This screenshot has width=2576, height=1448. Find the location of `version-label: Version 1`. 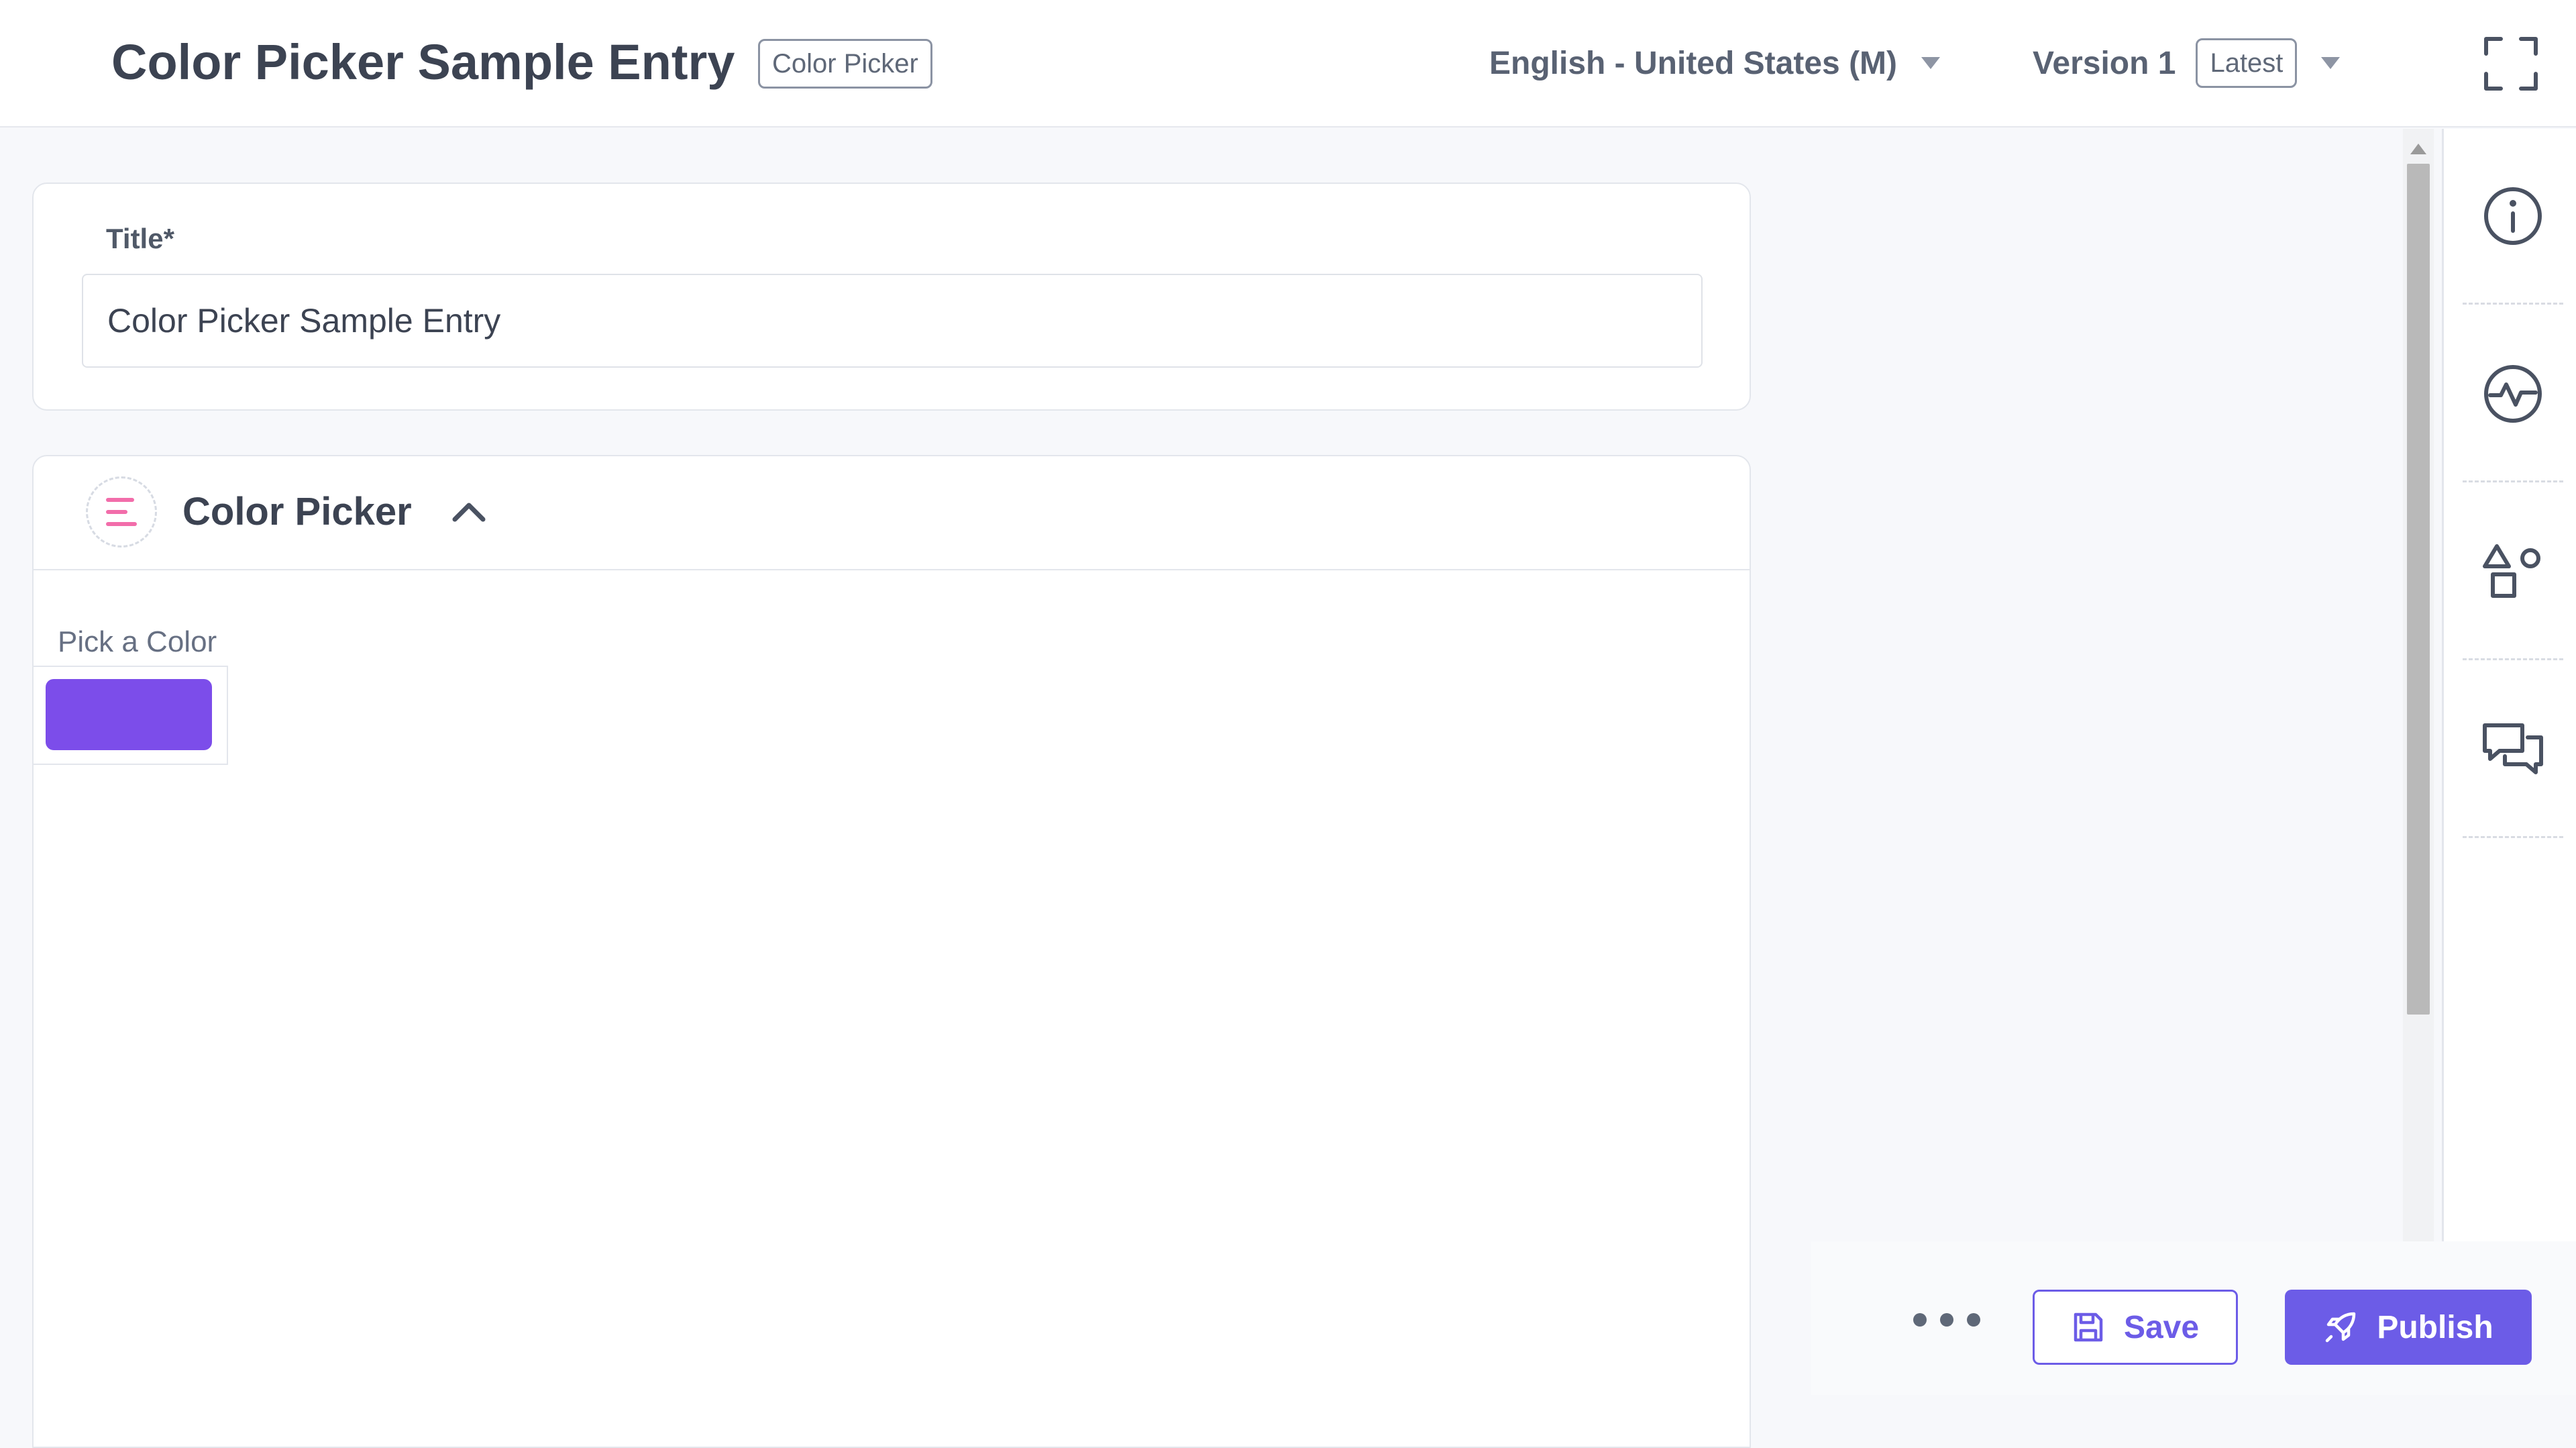

version-label: Version 1 is located at coordinates (2104, 63).